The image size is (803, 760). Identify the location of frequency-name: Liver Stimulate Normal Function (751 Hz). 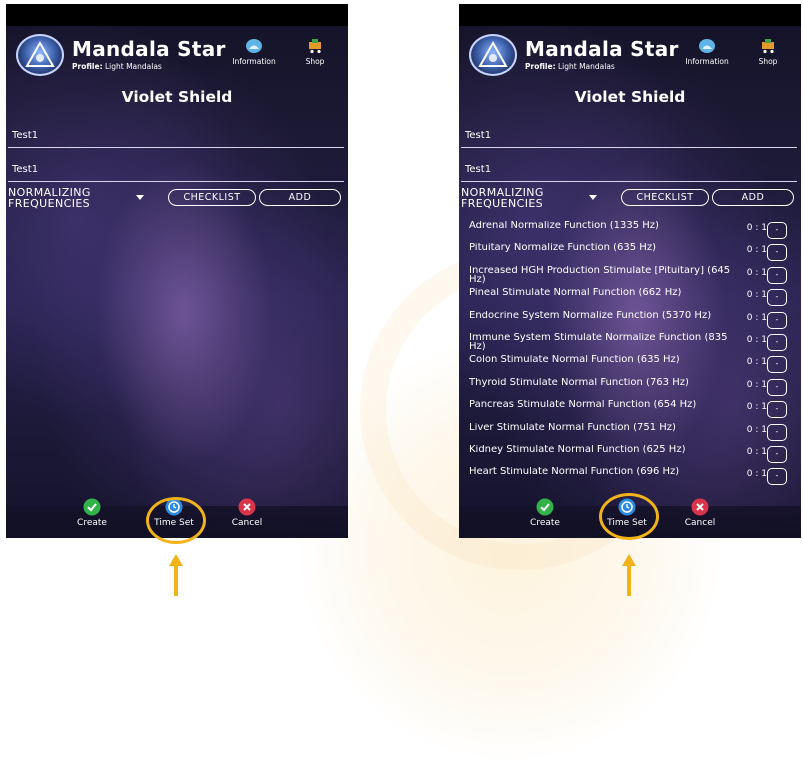
(572, 427).